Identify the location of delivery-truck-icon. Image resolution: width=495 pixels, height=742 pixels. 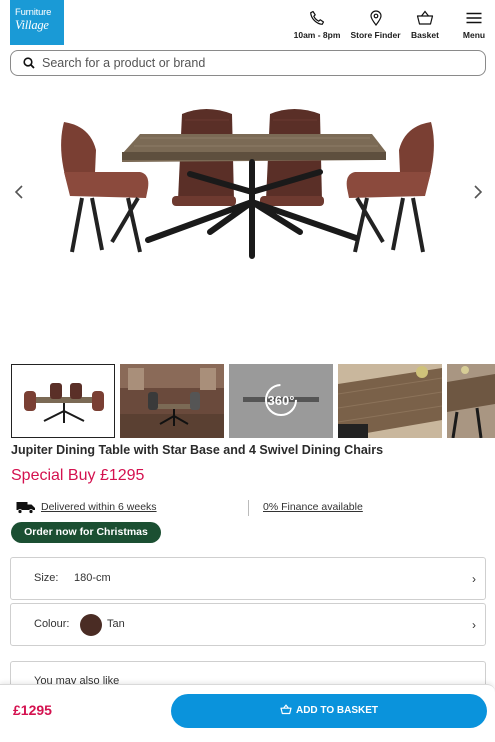
(25, 508).